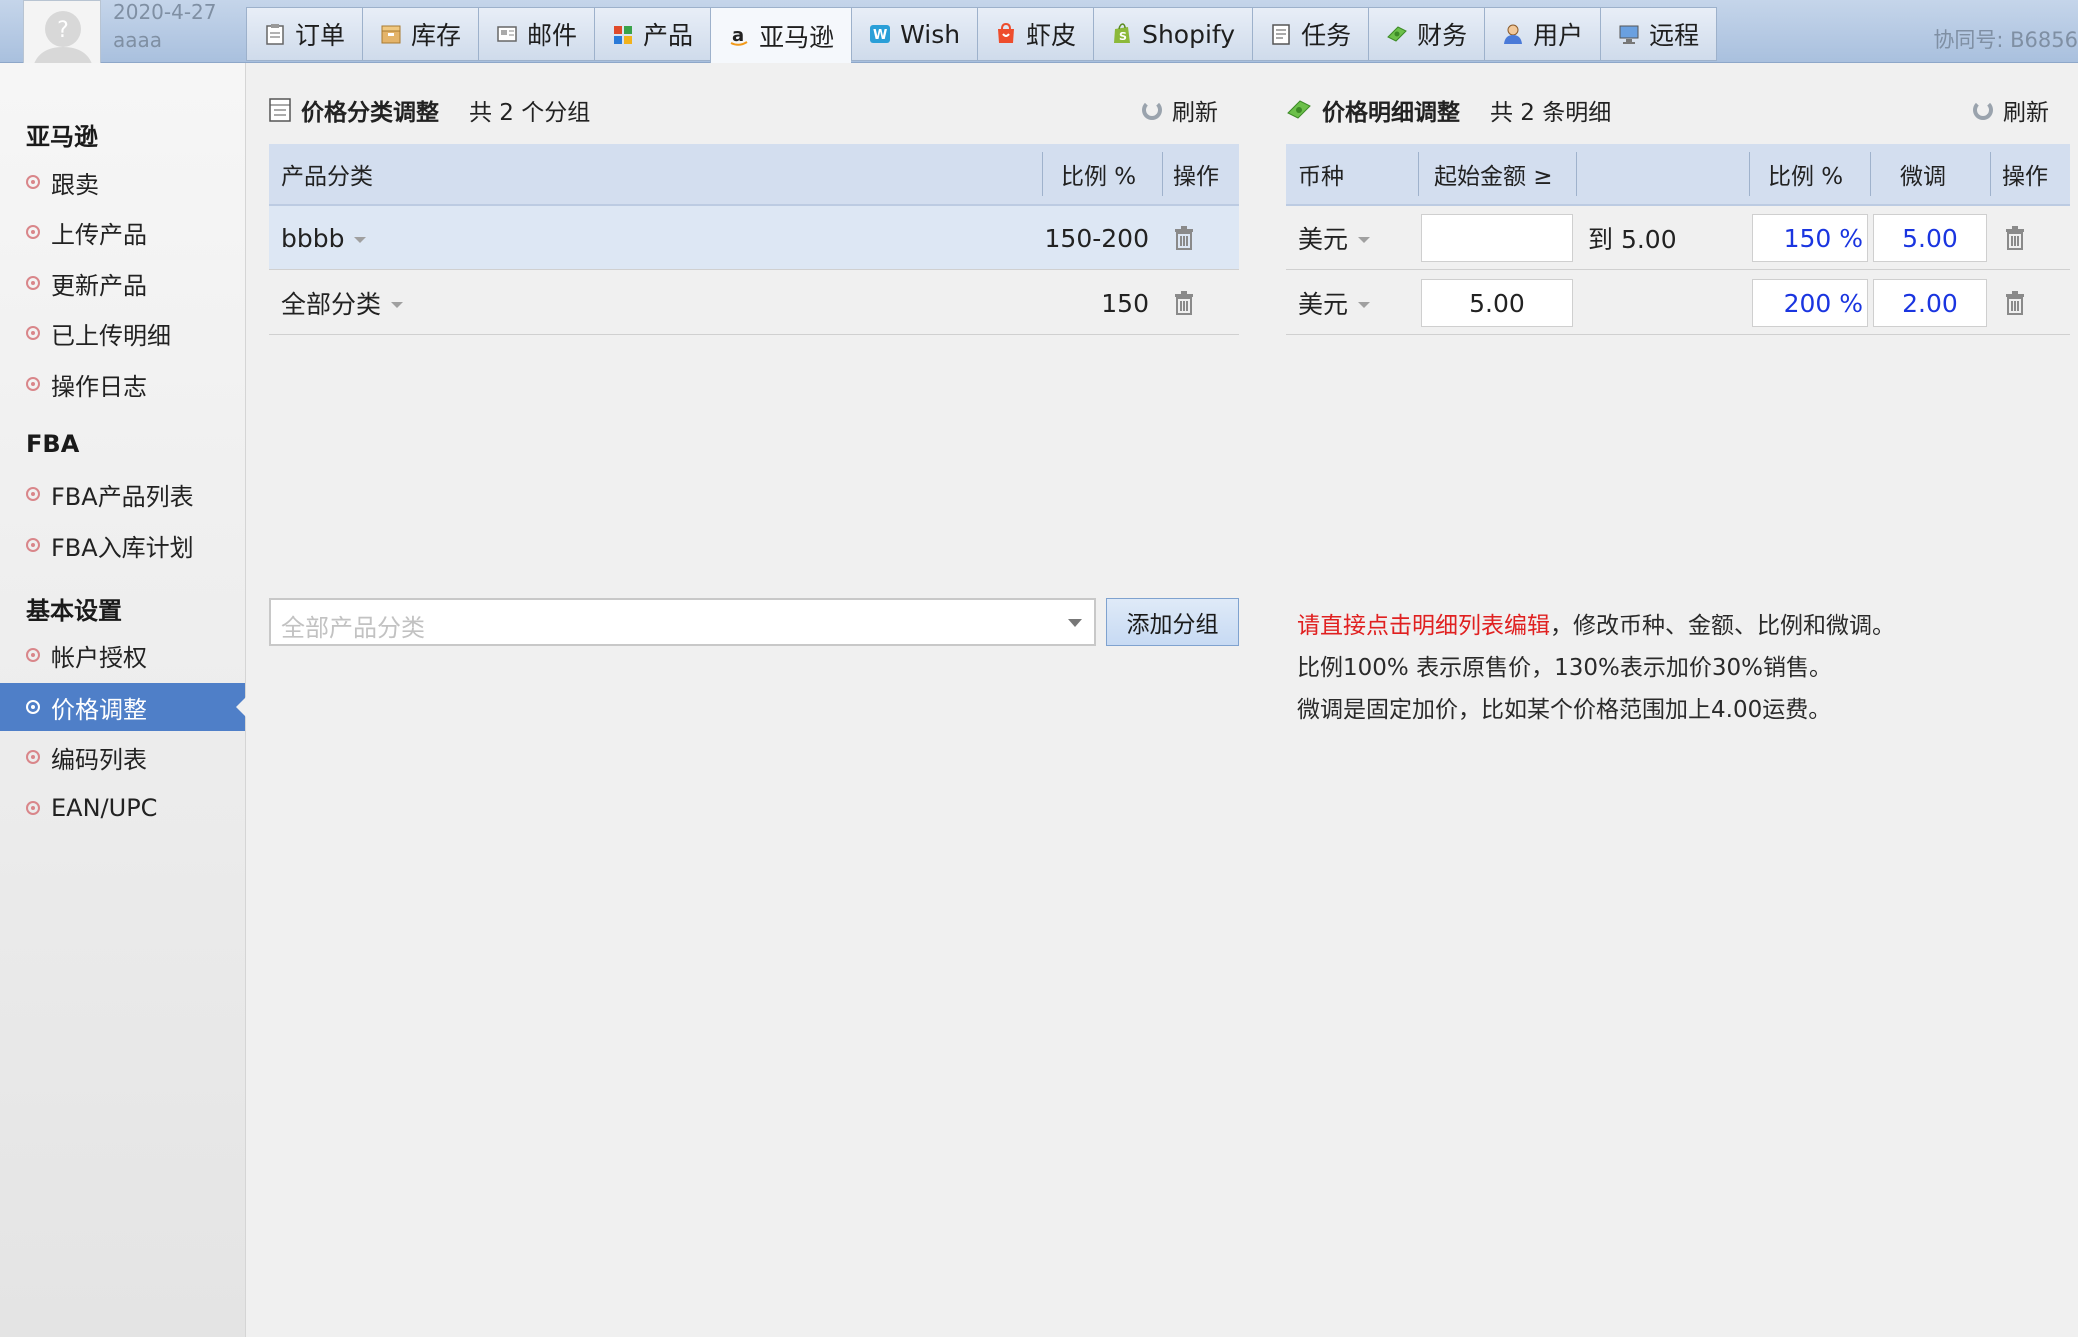 Image resolution: width=2078 pixels, height=1337 pixels. Describe the element at coordinates (1321, 174) in the screenshot. I see `column-header-currency: 币种` at that location.